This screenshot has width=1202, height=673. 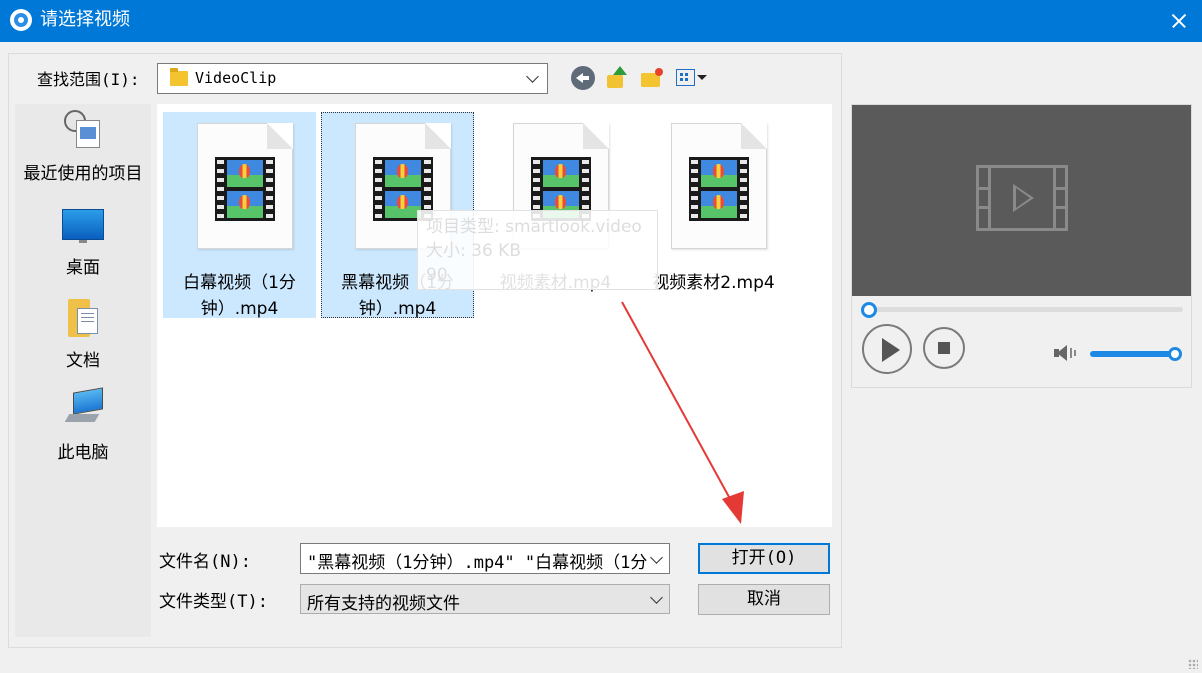 I want to click on up-folder-icon, so click(x=617, y=78).